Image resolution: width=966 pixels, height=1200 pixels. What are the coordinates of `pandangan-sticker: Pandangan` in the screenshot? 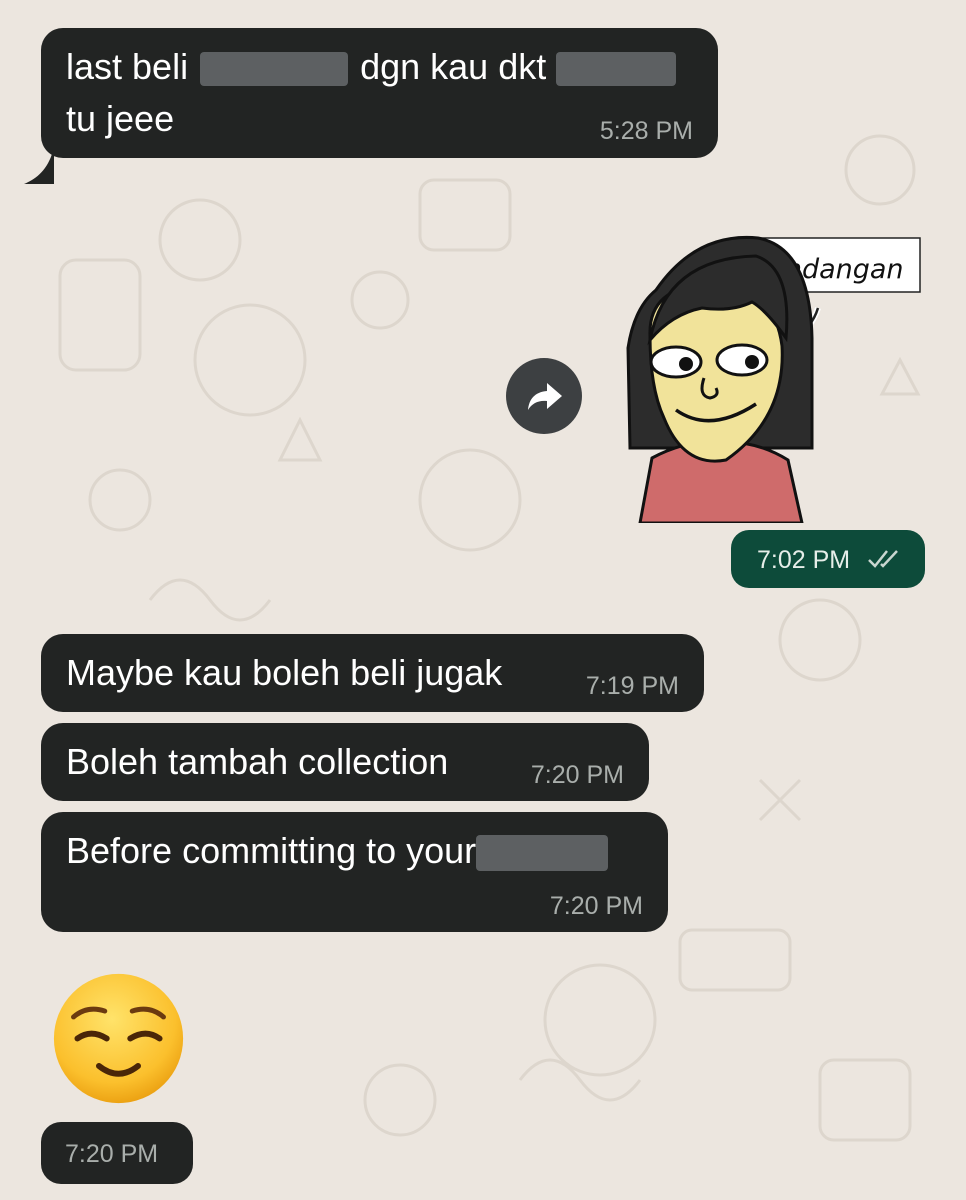 It's located at (766, 375).